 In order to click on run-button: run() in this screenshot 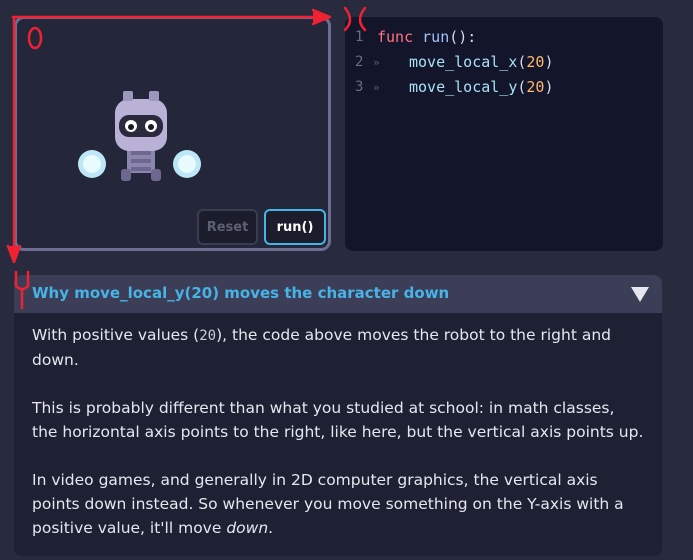, I will do `click(295, 227)`.